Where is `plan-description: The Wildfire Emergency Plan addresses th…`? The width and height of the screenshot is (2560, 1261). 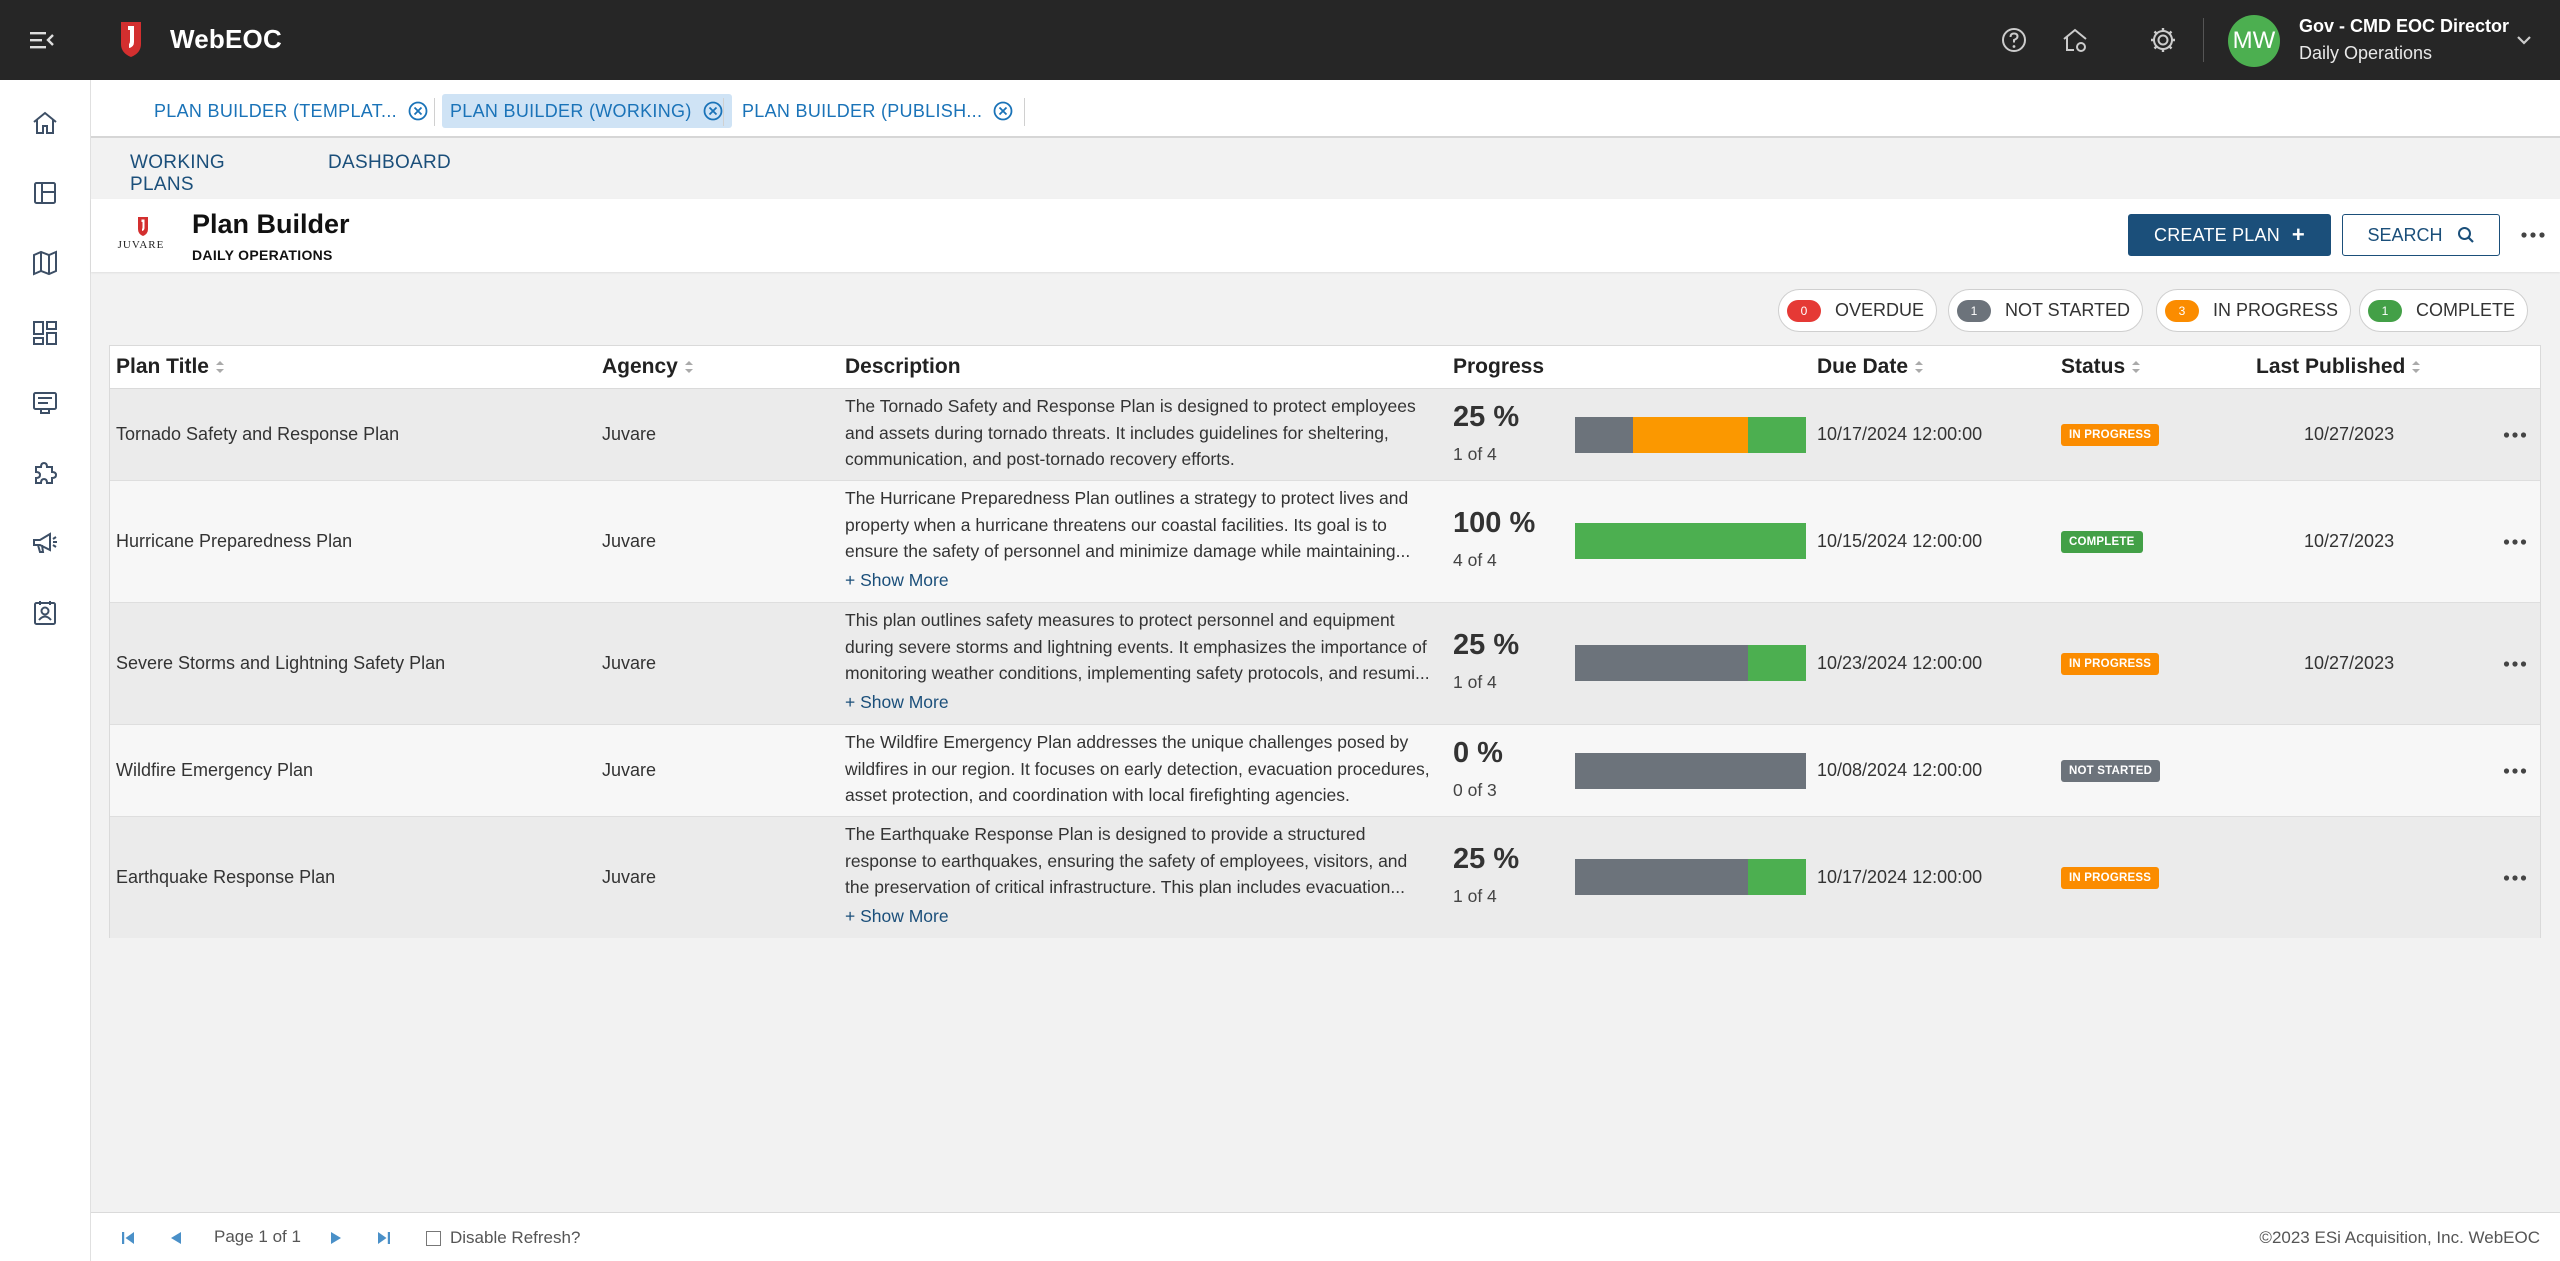
plan-description: The Wildfire Emergency Plan addresses th… is located at coordinates (1140, 769).